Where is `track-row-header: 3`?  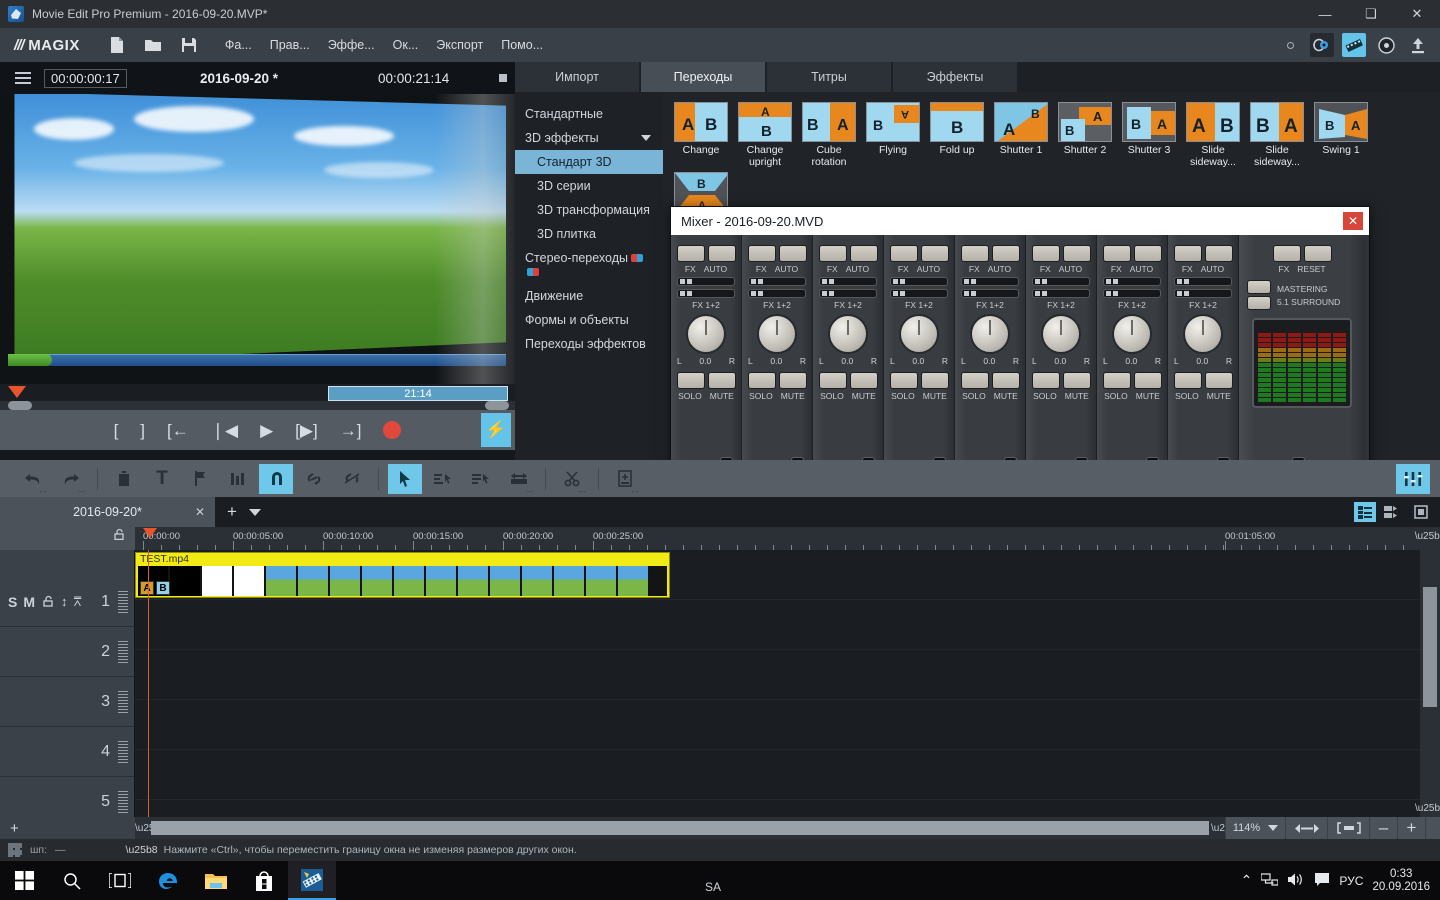 track-row-header: 3 is located at coordinates (67, 702).